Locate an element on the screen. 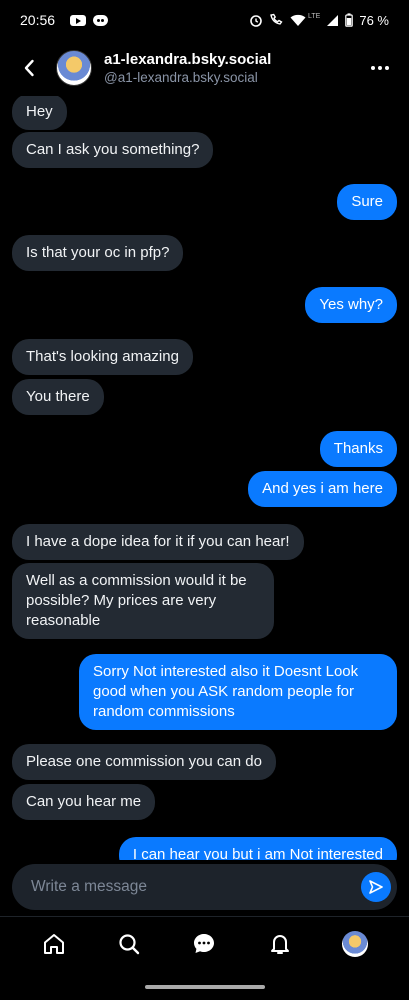  profile-avatar is located at coordinates (355, 943).